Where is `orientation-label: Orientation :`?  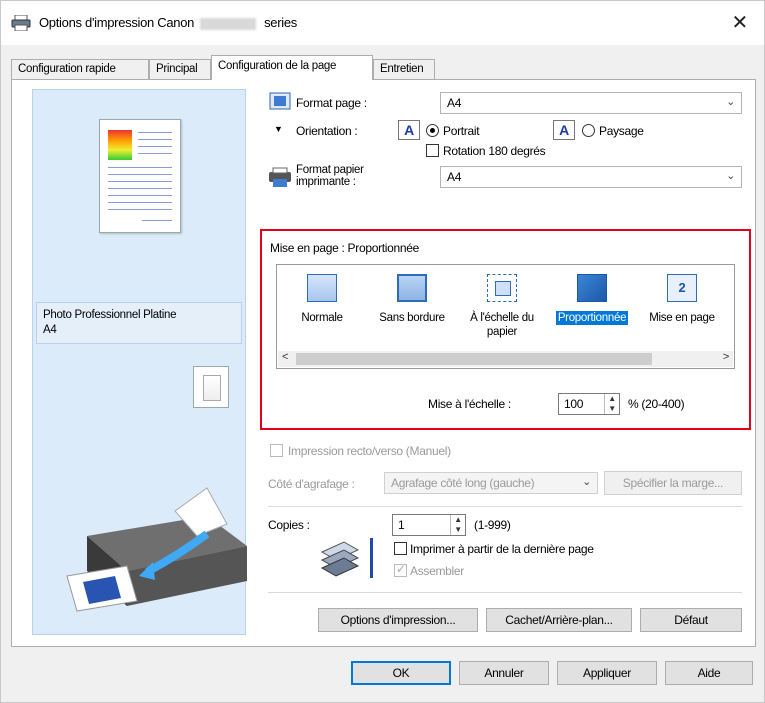 orientation-label: Orientation : is located at coordinates (327, 131).